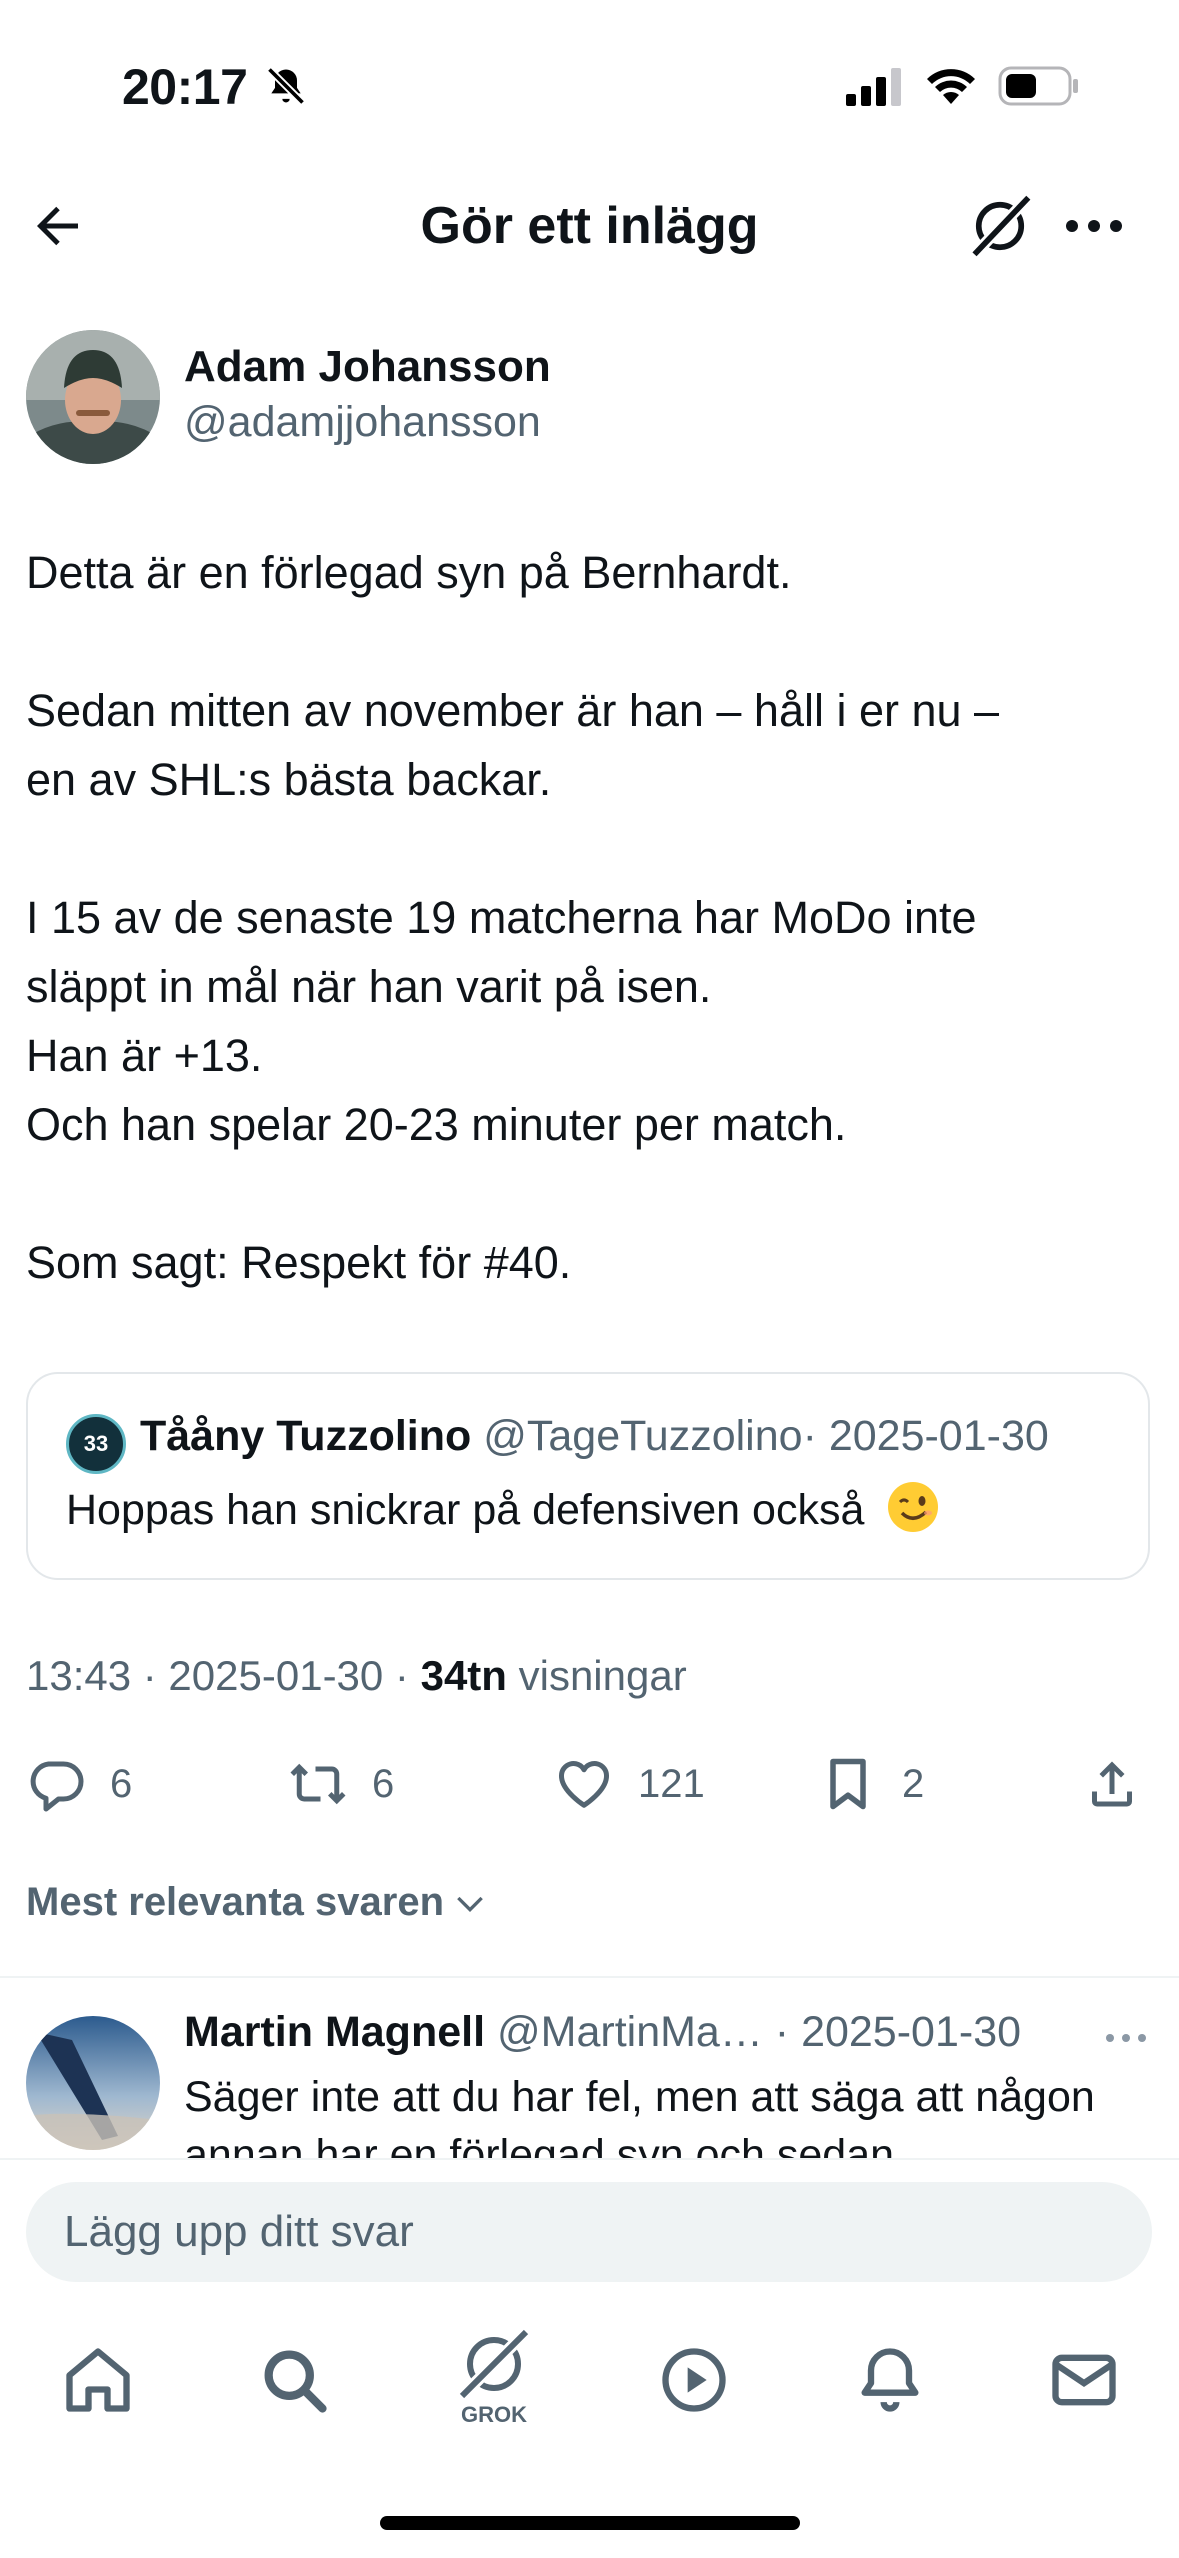  What do you see at coordinates (1039, 86) in the screenshot?
I see `battery-icon` at bounding box center [1039, 86].